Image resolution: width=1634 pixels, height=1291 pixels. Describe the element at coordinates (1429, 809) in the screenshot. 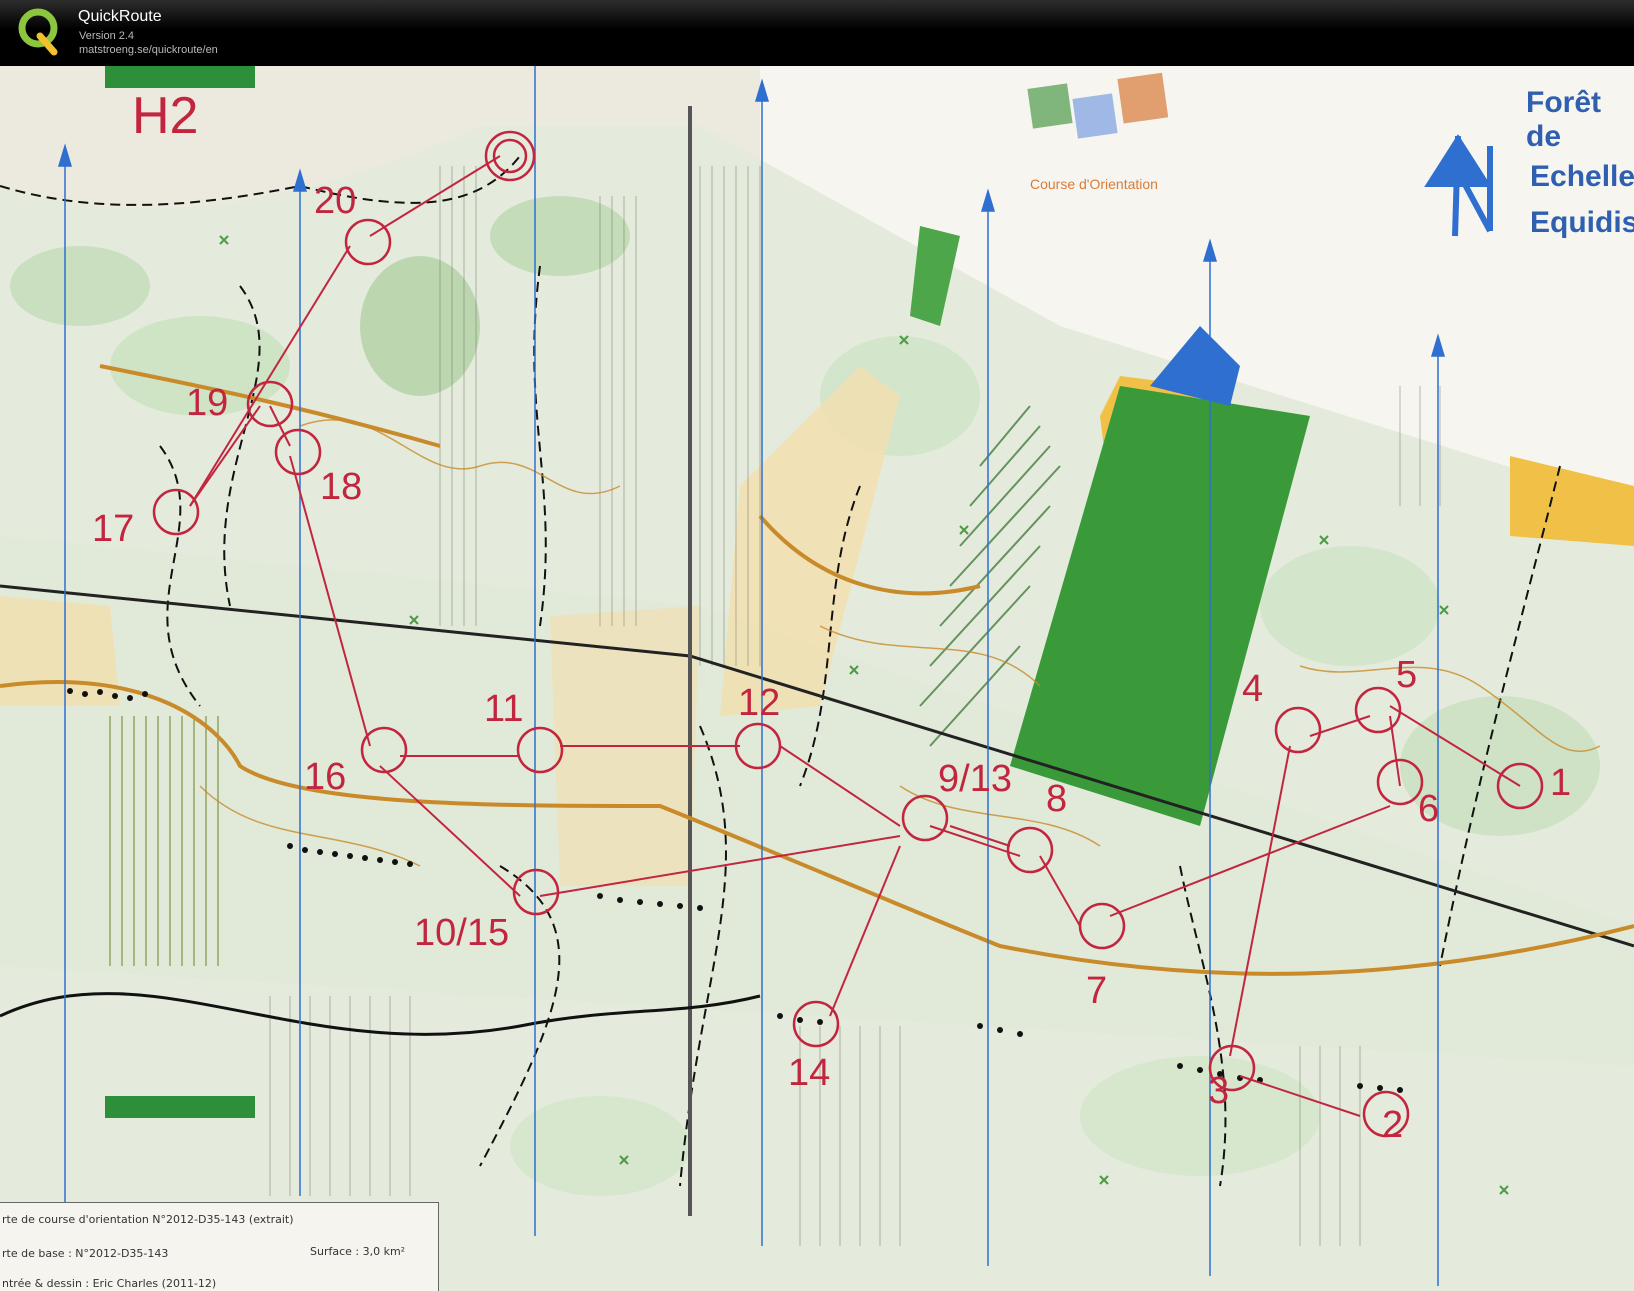

I see `control-number: 6` at that location.